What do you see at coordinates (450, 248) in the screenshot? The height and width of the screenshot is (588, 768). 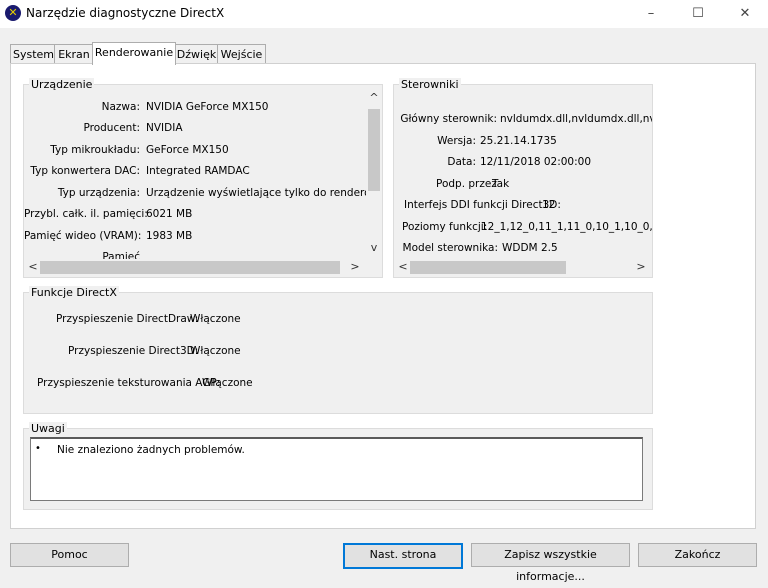 I see `drivers-label-driver-model: Model sterownika:` at bounding box center [450, 248].